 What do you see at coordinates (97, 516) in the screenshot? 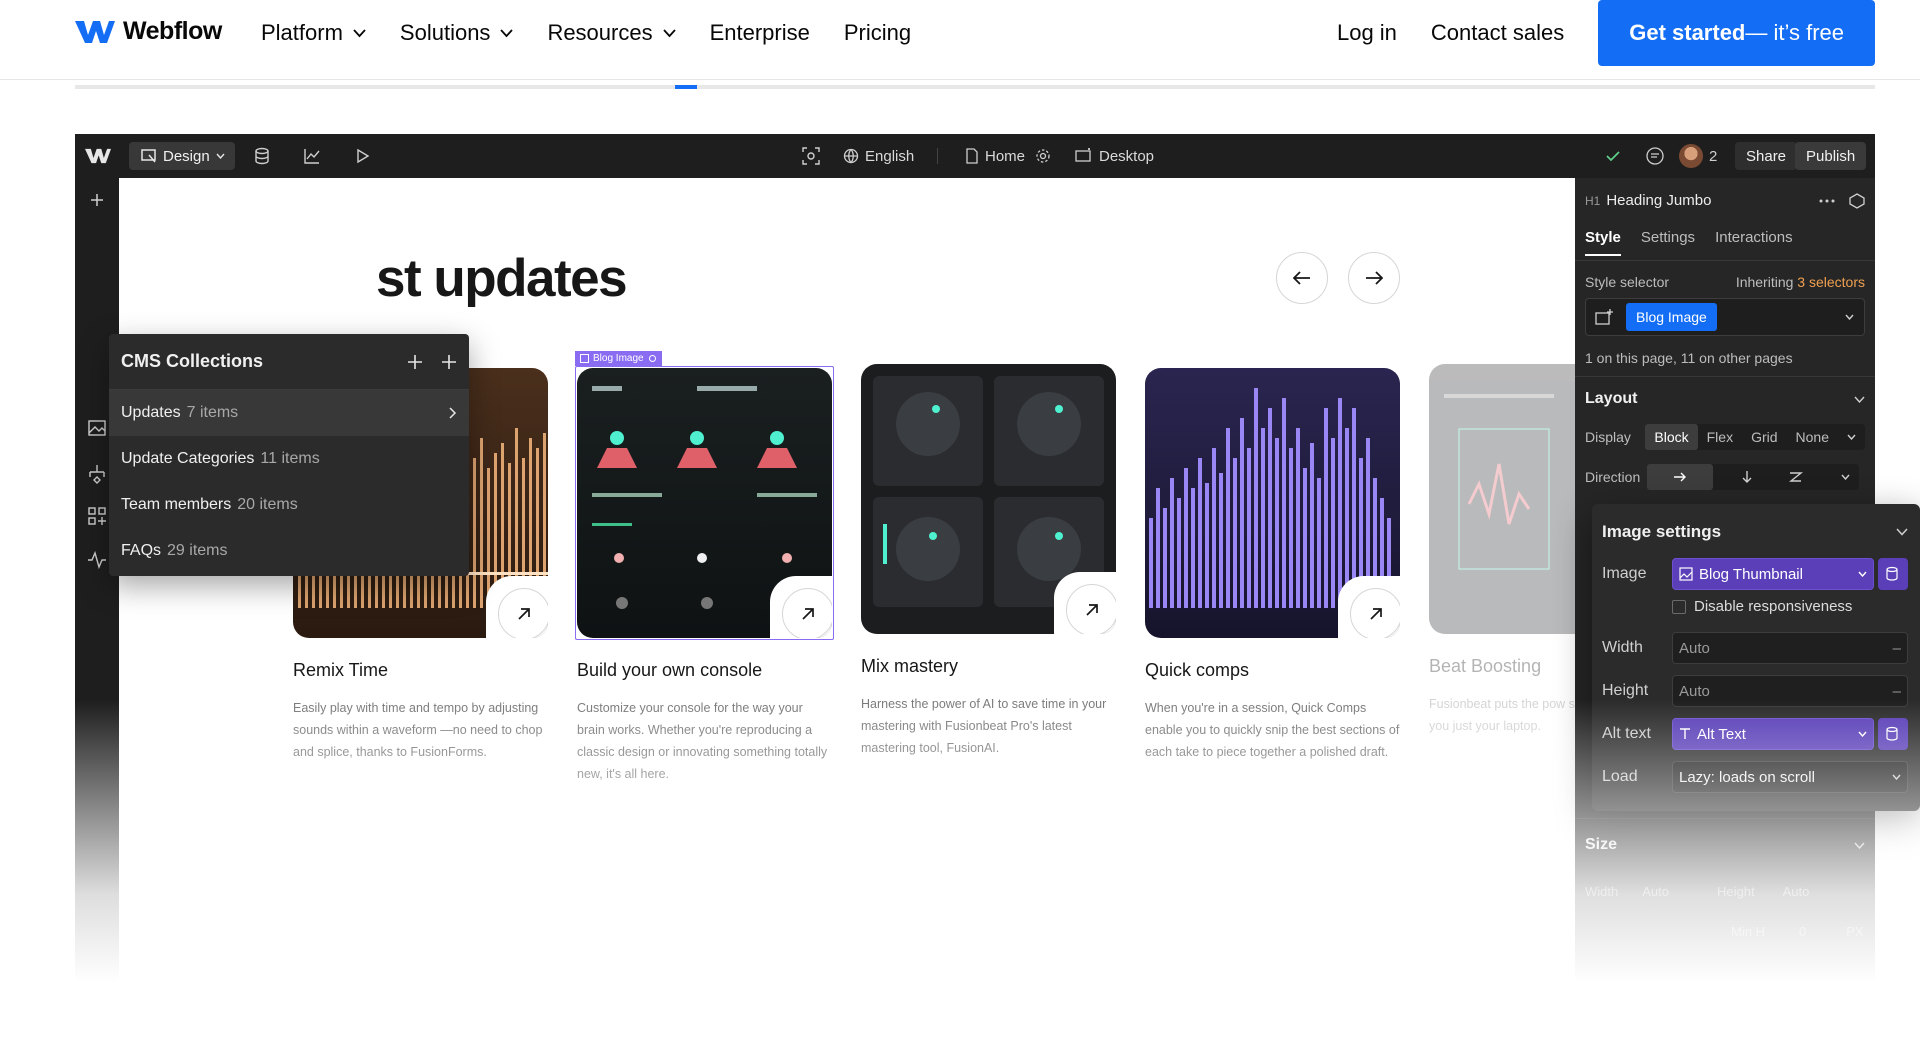
I see `apps-icon` at bounding box center [97, 516].